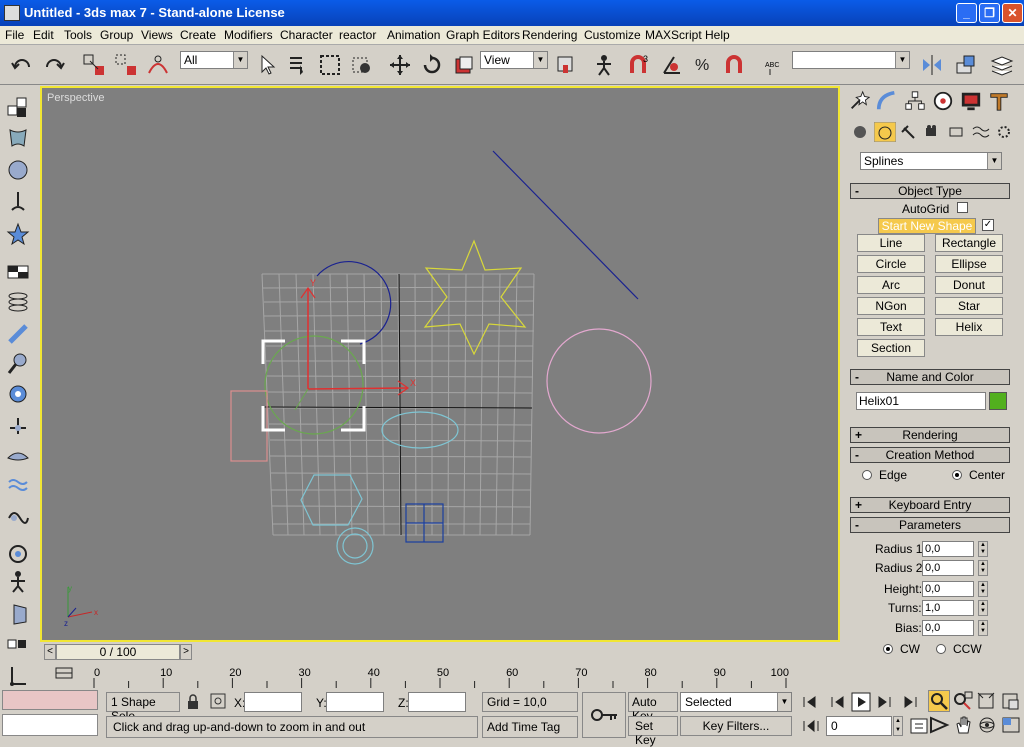 Image resolution: width=1024 pixels, height=747 pixels. I want to click on section-button: Section, so click(891, 348).